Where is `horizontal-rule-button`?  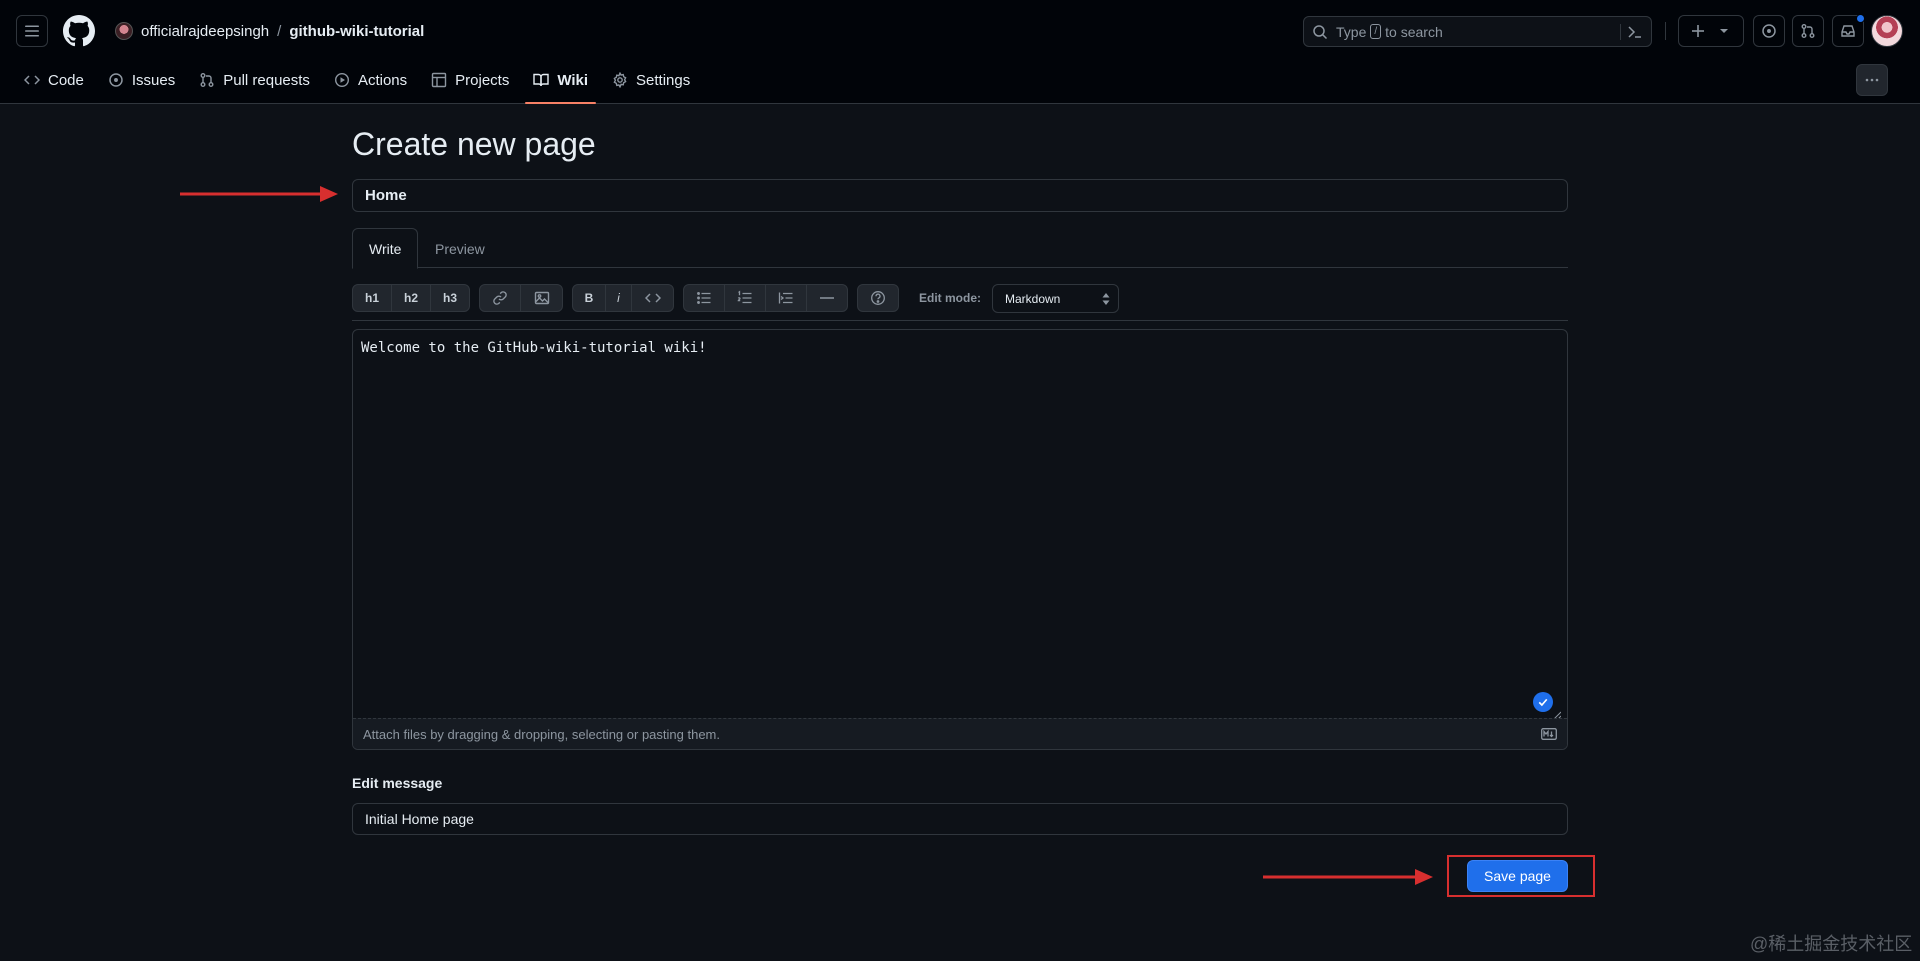 horizontal-rule-button is located at coordinates (827, 298).